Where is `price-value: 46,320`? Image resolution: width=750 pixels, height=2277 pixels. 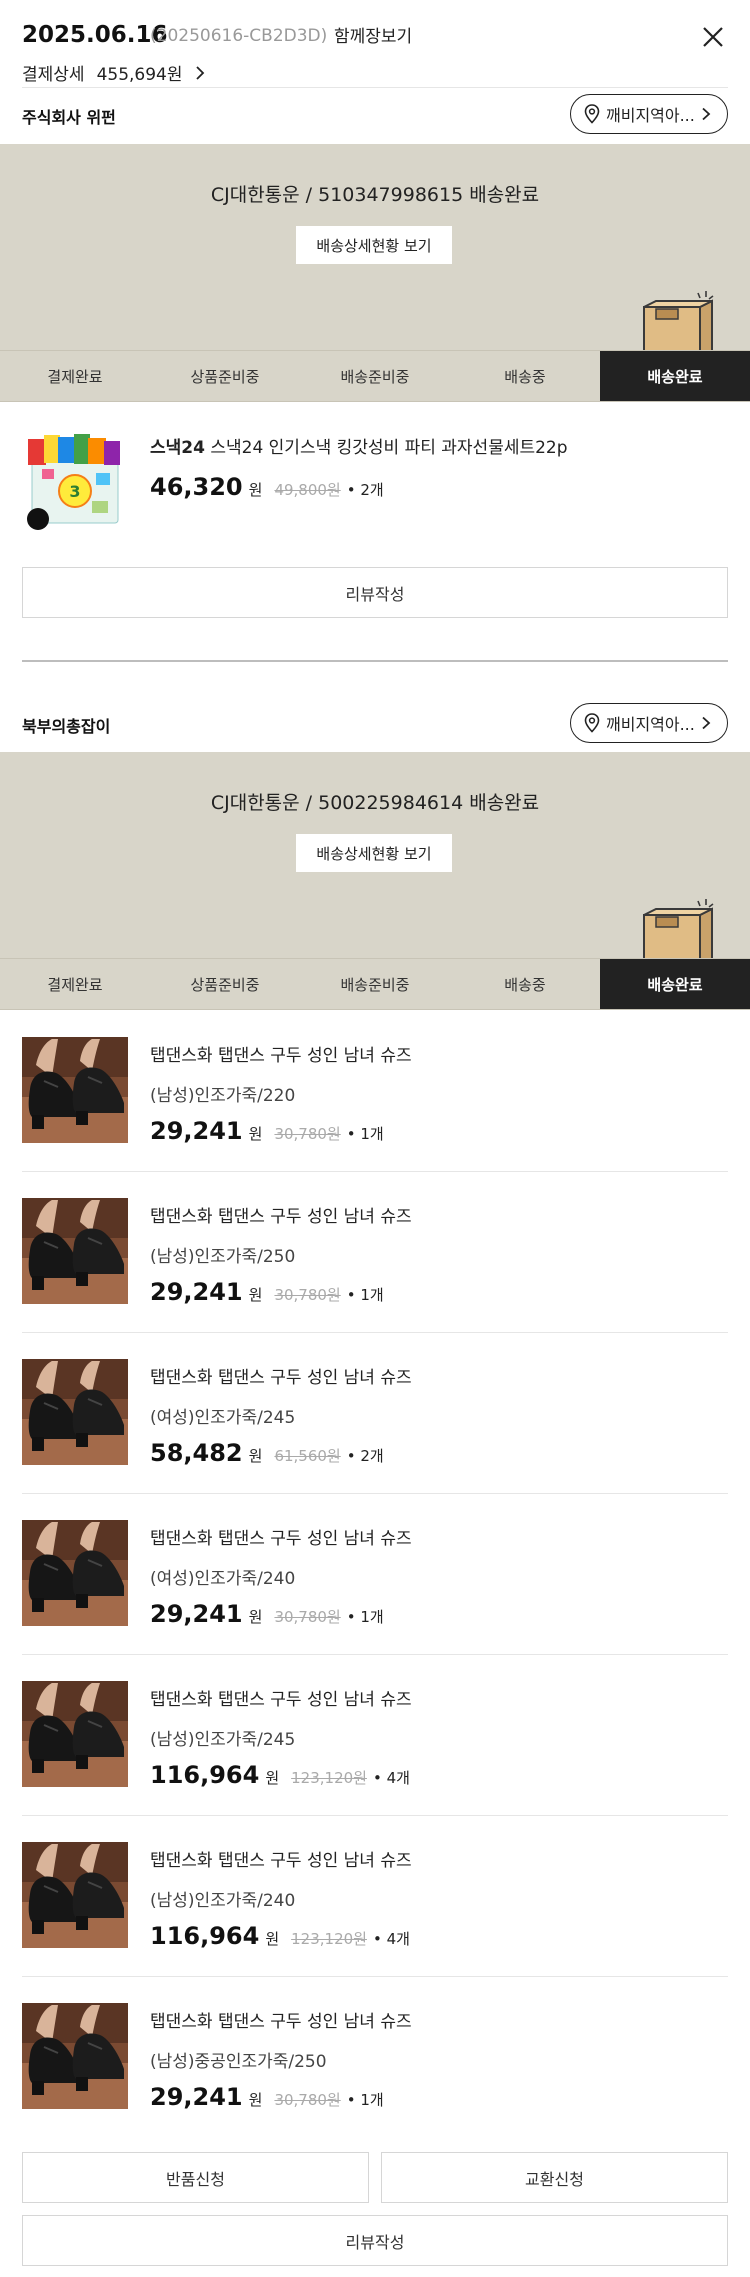 price-value: 46,320 is located at coordinates (196, 487).